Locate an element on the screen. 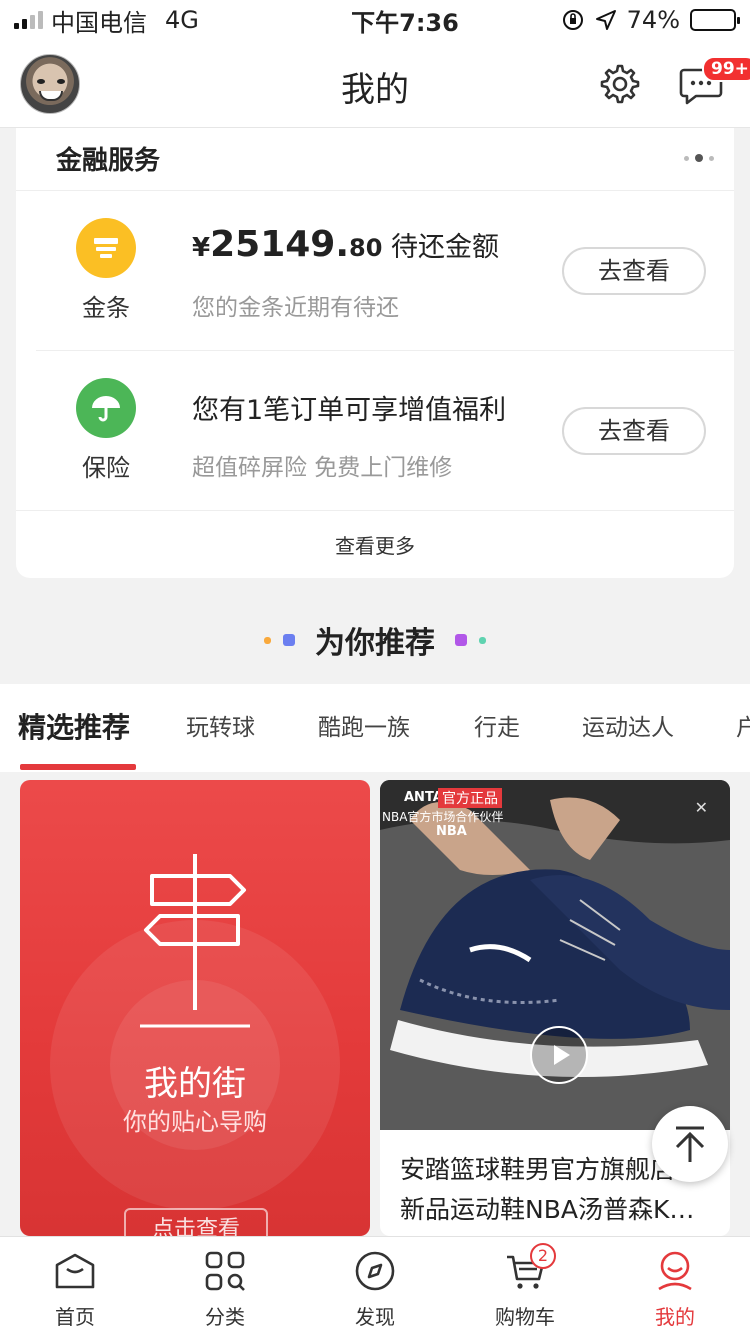 Image resolution: width=750 pixels, height=1334 pixels. recommend-heading: 为你推荐 is located at coordinates (375, 640).